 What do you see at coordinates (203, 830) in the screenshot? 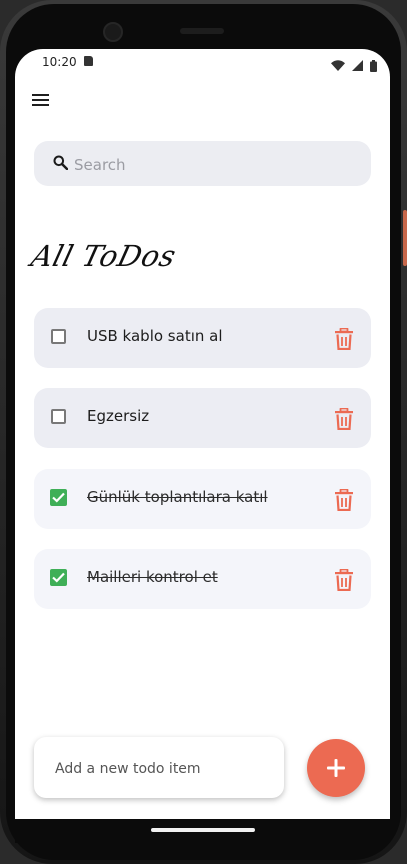
I see `home-indicator` at bounding box center [203, 830].